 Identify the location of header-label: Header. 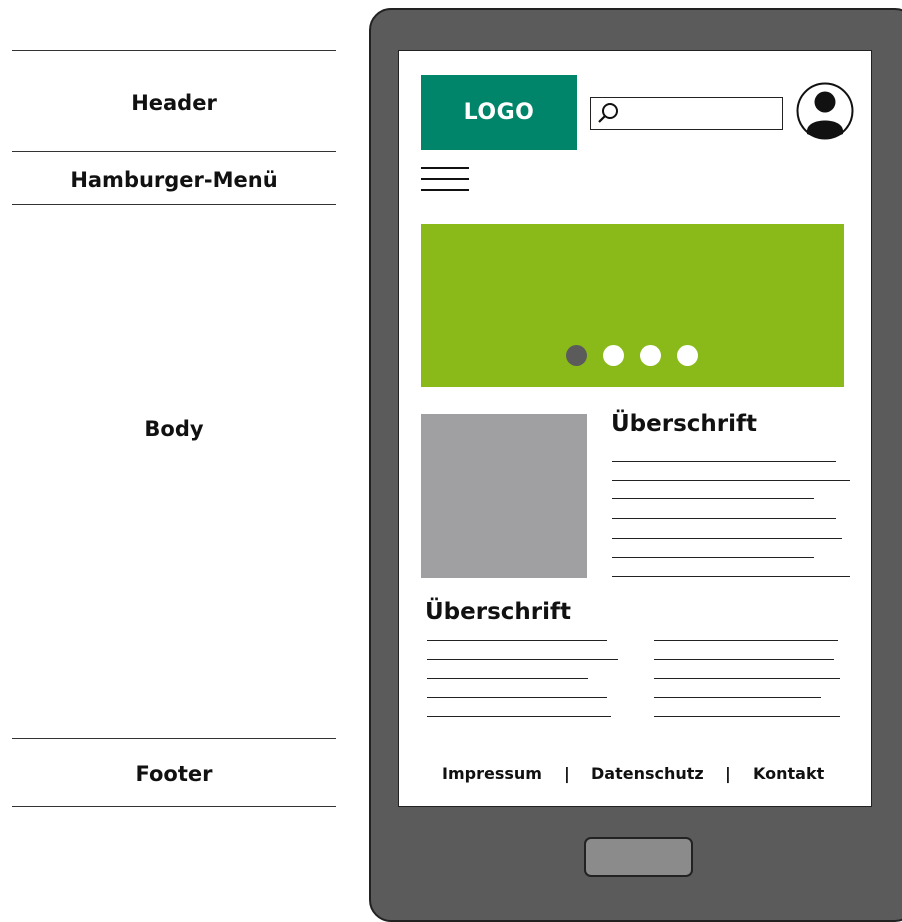
(174, 103).